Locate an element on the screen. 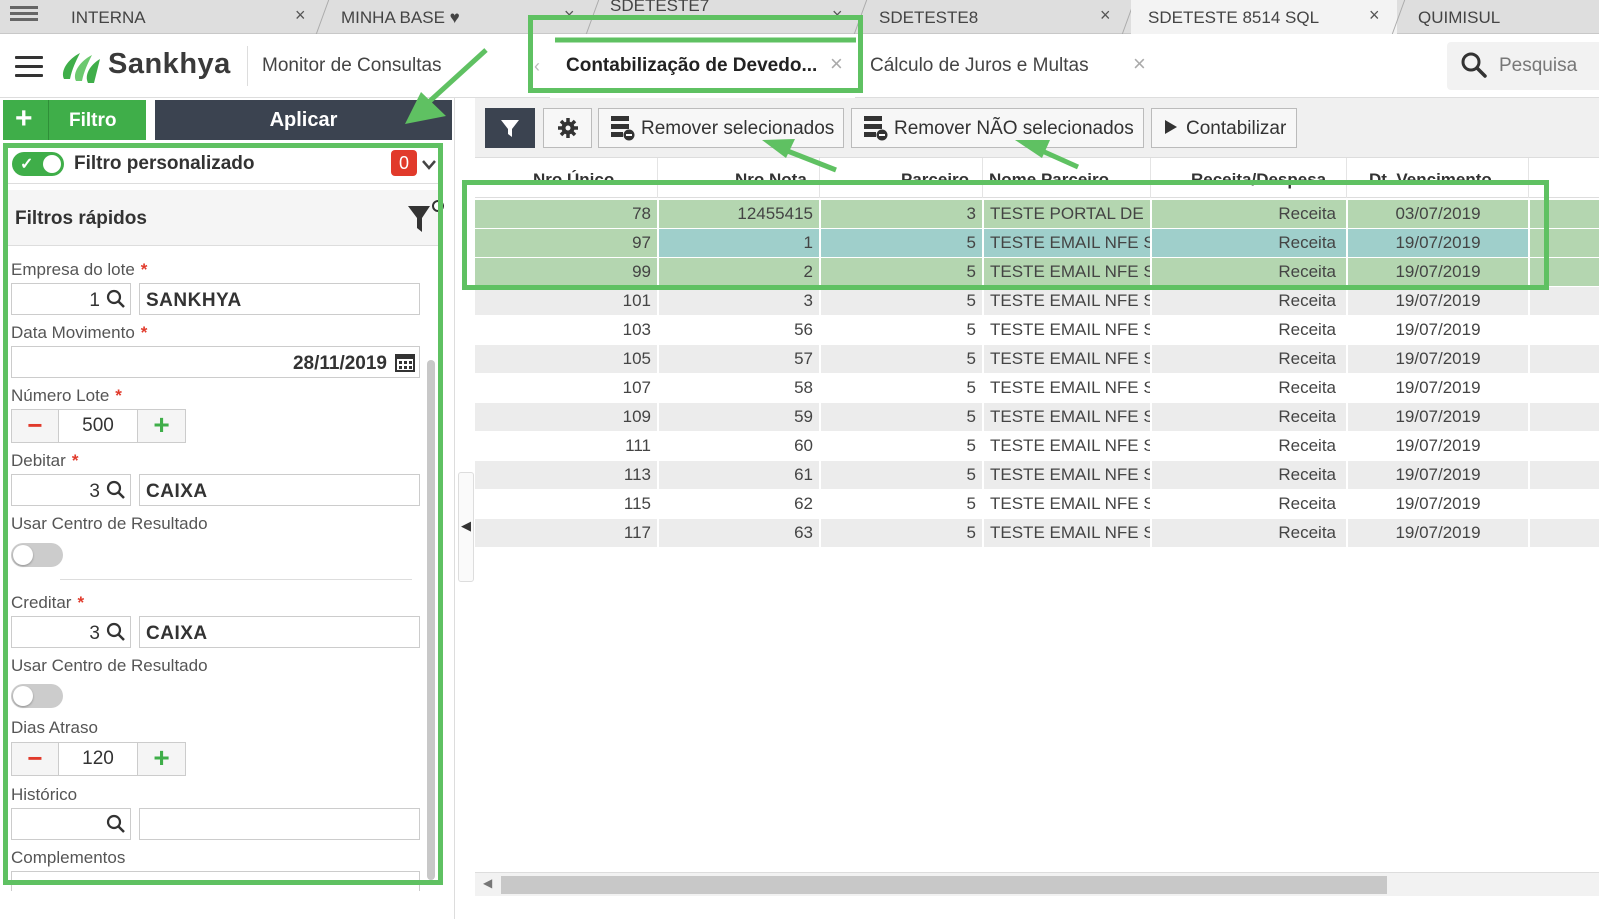  table-row: 109 59 5 TESTE EMAIL NFE S Receita 19/07/2019 is located at coordinates (1037, 417).